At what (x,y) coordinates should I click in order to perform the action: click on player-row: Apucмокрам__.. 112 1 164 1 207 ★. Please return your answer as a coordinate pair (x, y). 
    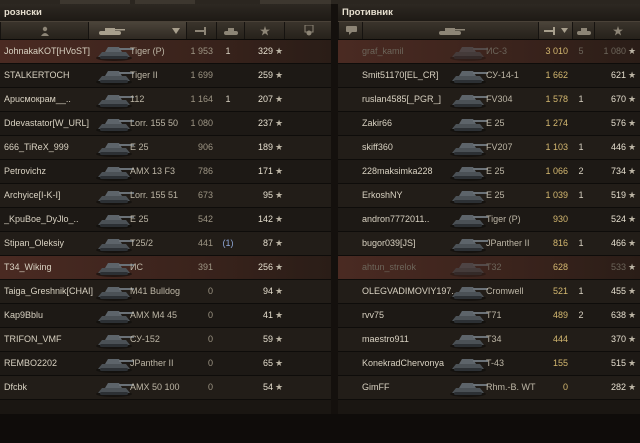
    Looking at the image, I should click on (165, 100).